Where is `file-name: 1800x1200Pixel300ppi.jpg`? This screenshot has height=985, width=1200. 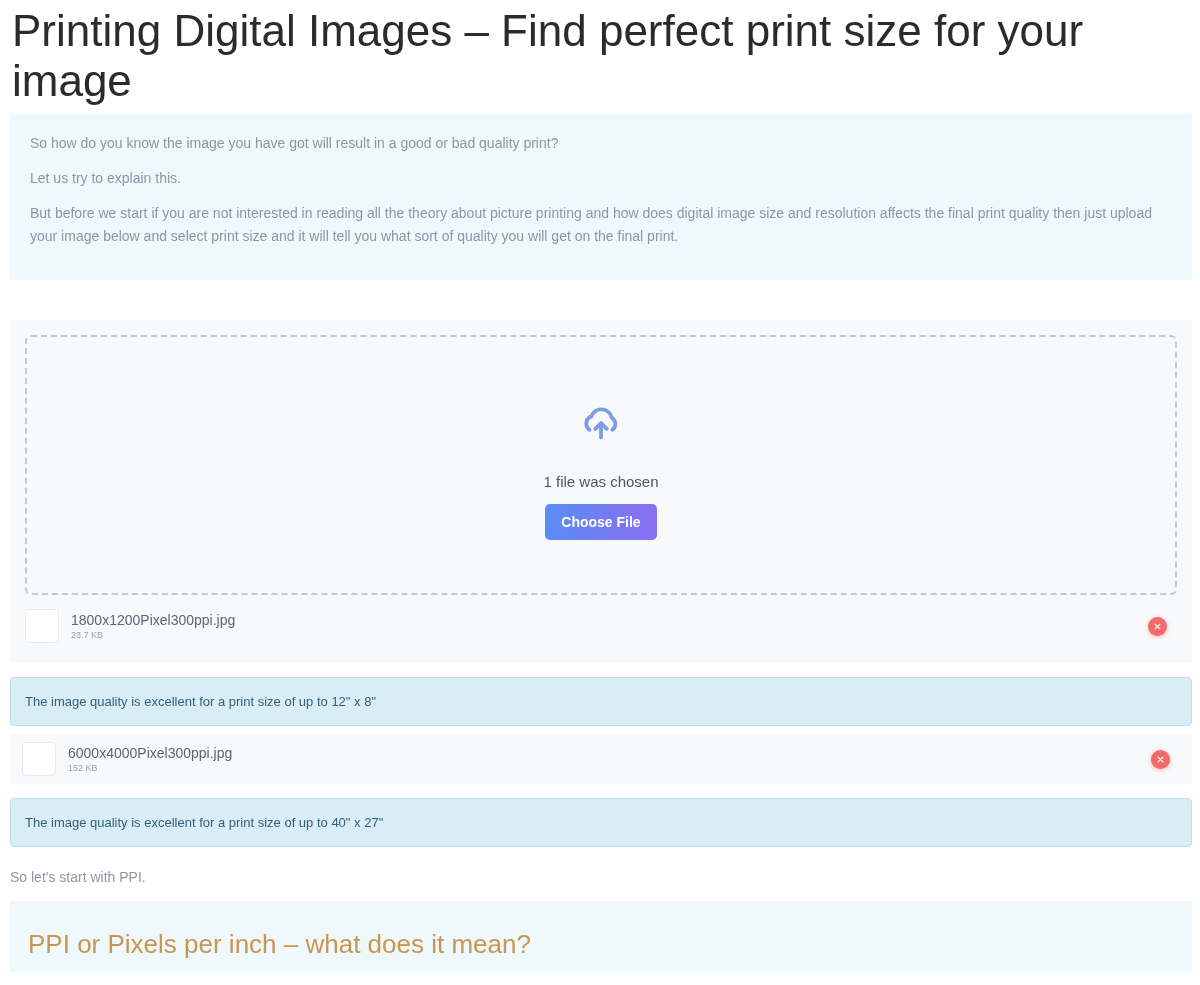
file-name: 1800x1200Pixel300ppi.jpg is located at coordinates (154, 620).